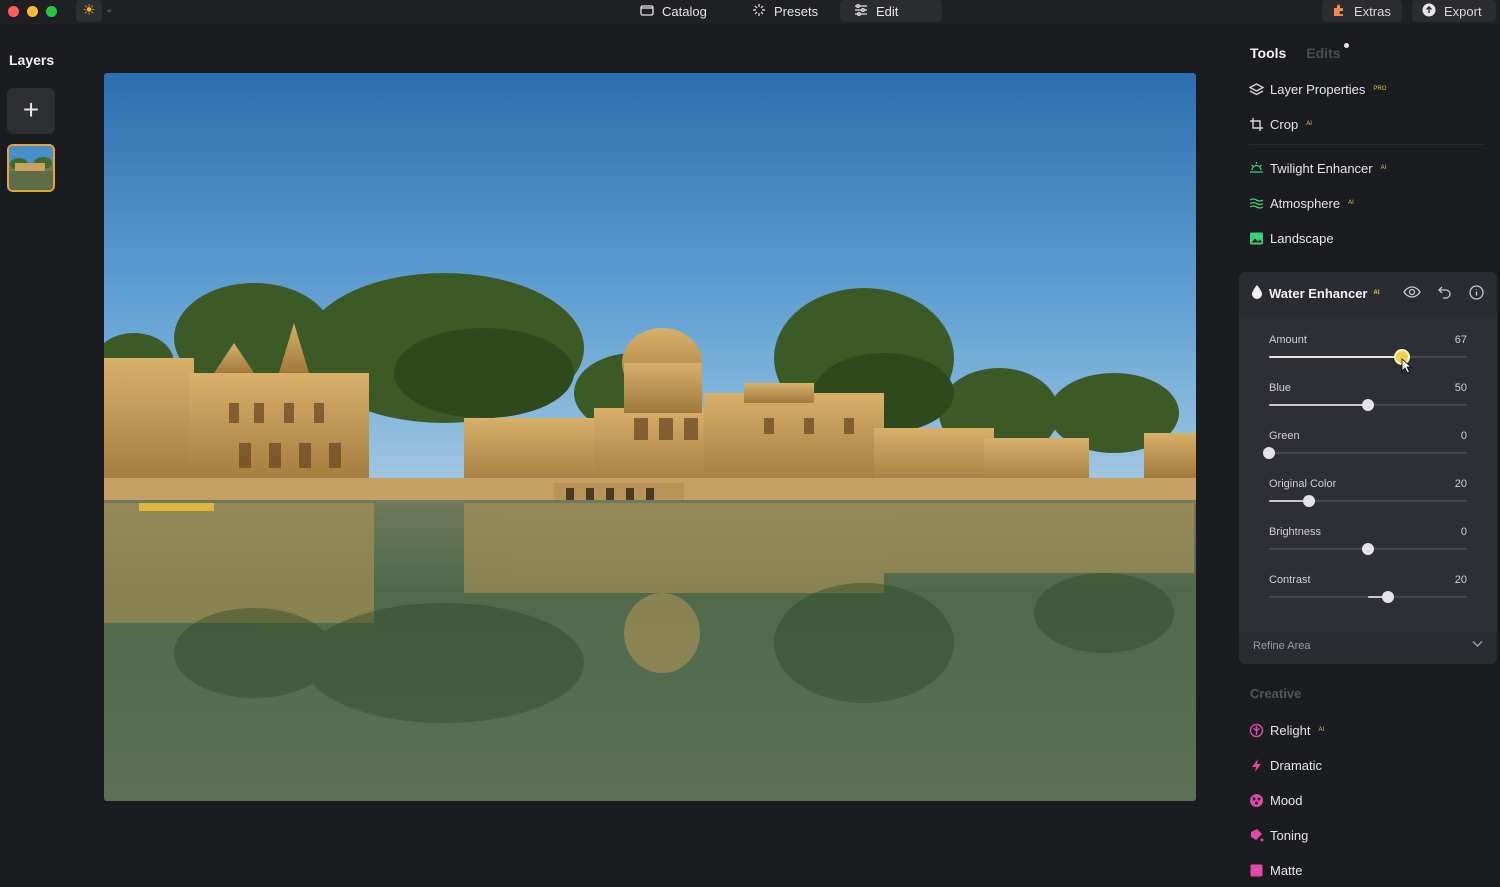 Image resolution: width=1500 pixels, height=887 pixels. I want to click on contrast-label: Contrast, so click(1290, 580).